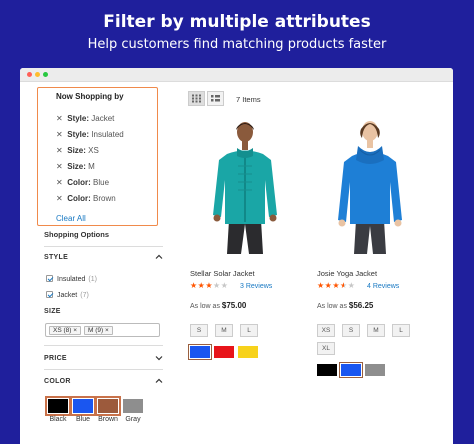 This screenshot has height=444, width=474. Describe the element at coordinates (108, 406) in the screenshot. I see `color-swatch-brown` at that location.